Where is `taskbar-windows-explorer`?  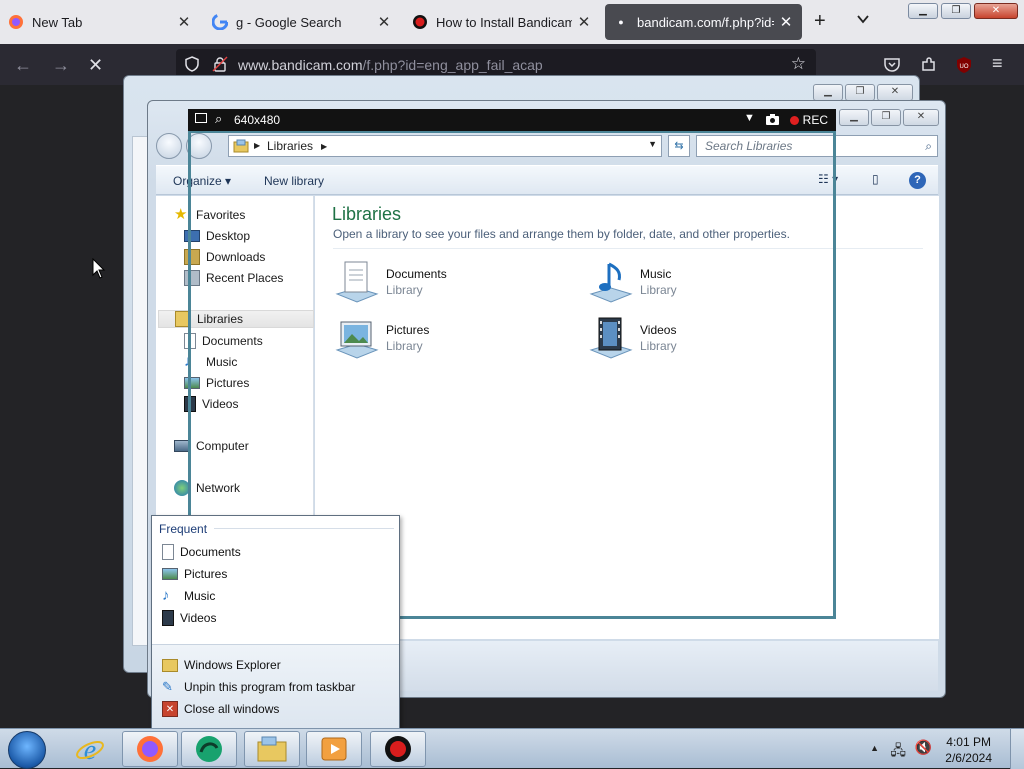 taskbar-windows-explorer is located at coordinates (272, 749).